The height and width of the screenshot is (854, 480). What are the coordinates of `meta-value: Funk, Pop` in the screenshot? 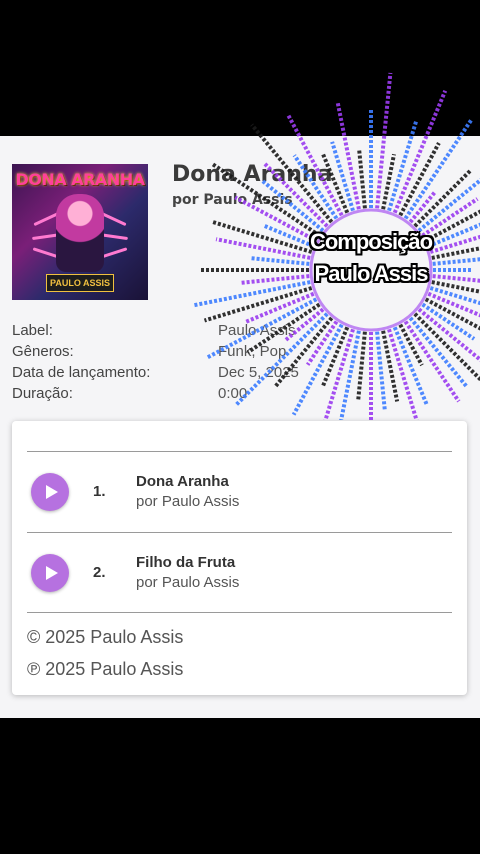 It's located at (252, 351).